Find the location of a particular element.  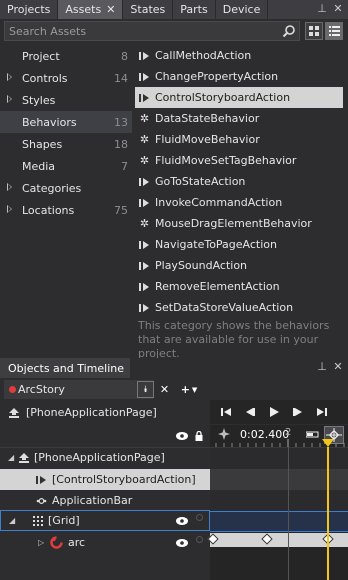

tree-row-applicationbar: ApplicationBar is located at coordinates (105, 500).